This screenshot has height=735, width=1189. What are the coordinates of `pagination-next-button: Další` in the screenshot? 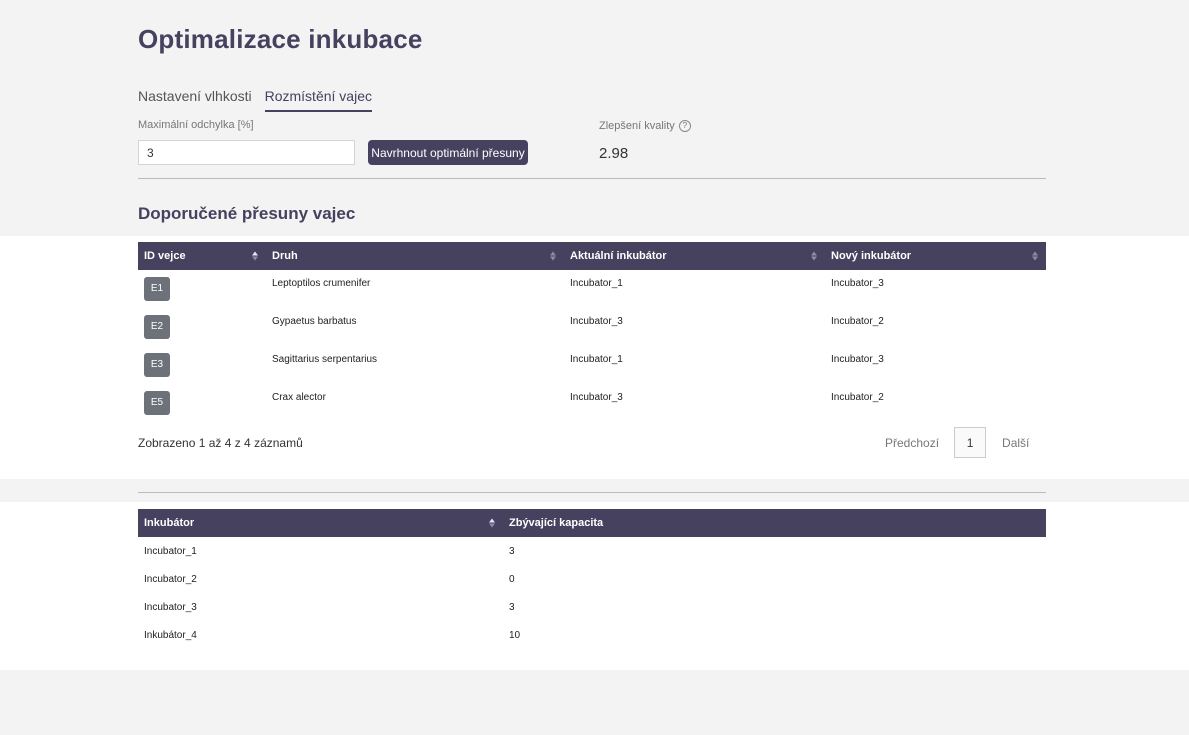 It's located at (1015, 443).